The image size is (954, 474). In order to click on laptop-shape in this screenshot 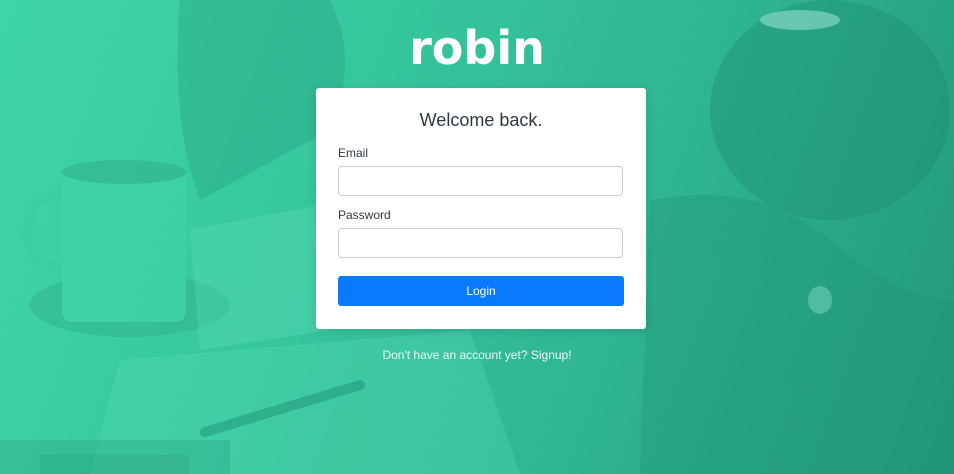, I will do `click(115, 457)`.